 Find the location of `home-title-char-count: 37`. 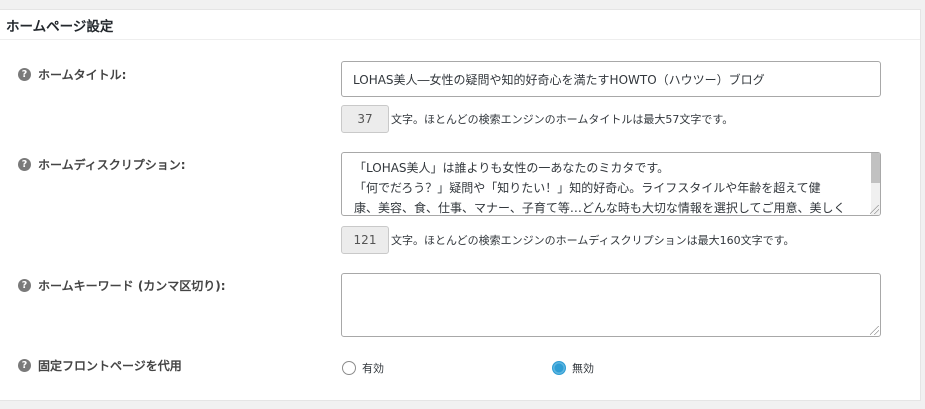

home-title-char-count: 37 is located at coordinates (365, 119).